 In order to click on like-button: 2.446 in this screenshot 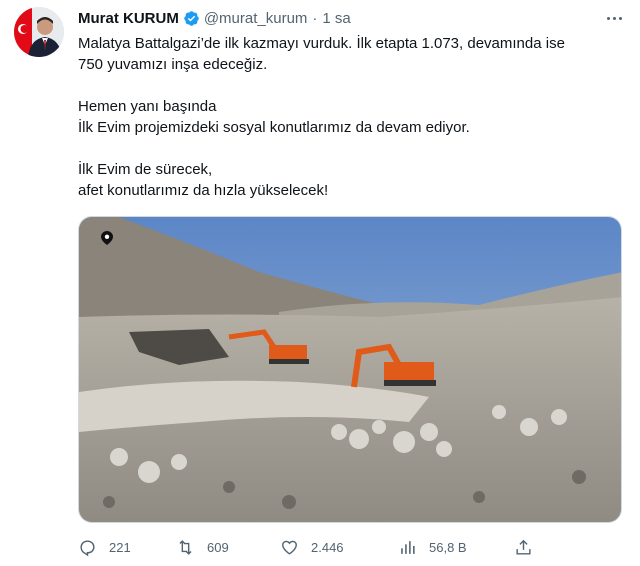, I will do `click(312, 547)`.